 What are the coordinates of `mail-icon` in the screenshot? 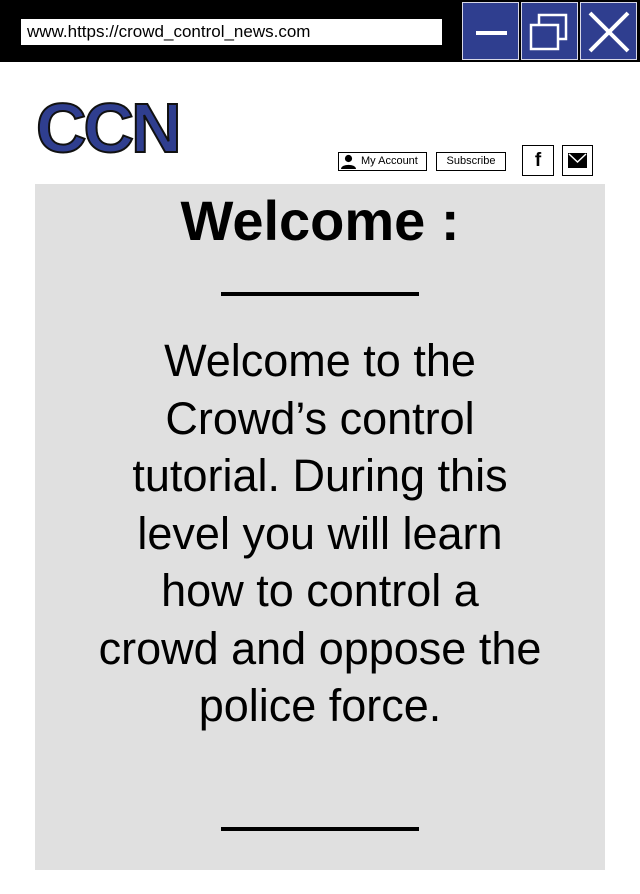 It's located at (577, 160).